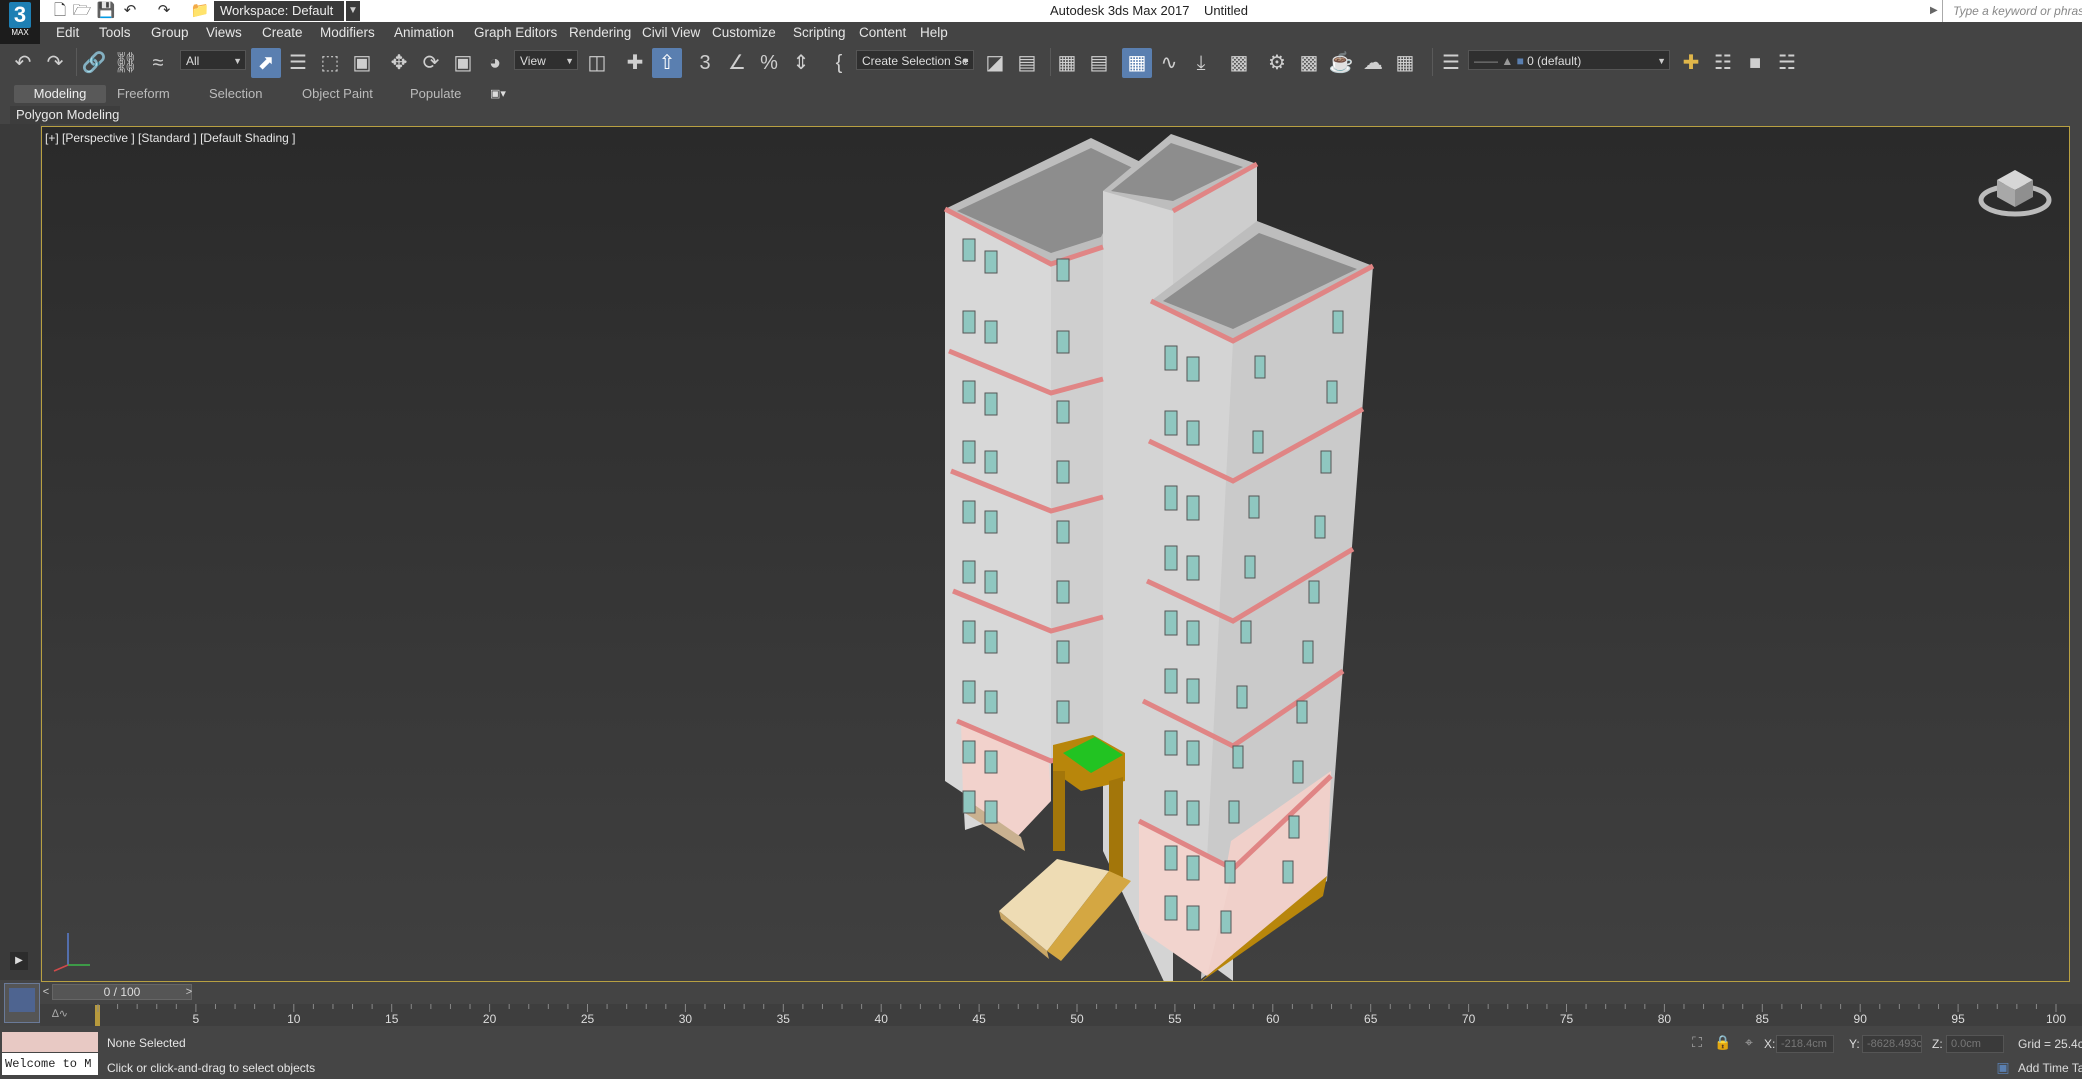  What do you see at coordinates (671, 33) in the screenshot?
I see `menu-civil-view: Civil View` at bounding box center [671, 33].